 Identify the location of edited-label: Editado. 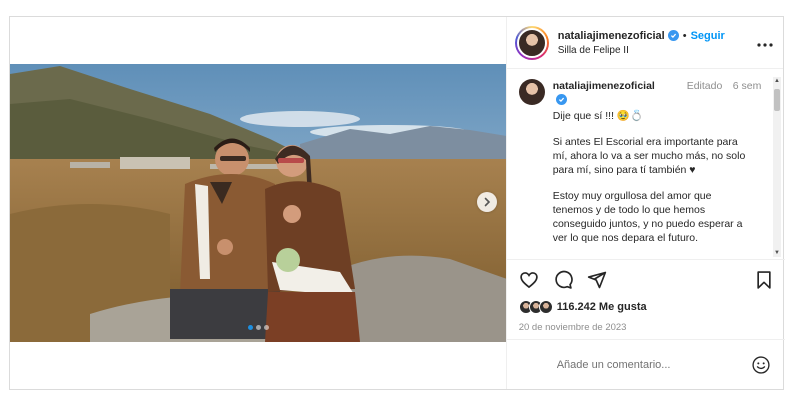
(704, 86).